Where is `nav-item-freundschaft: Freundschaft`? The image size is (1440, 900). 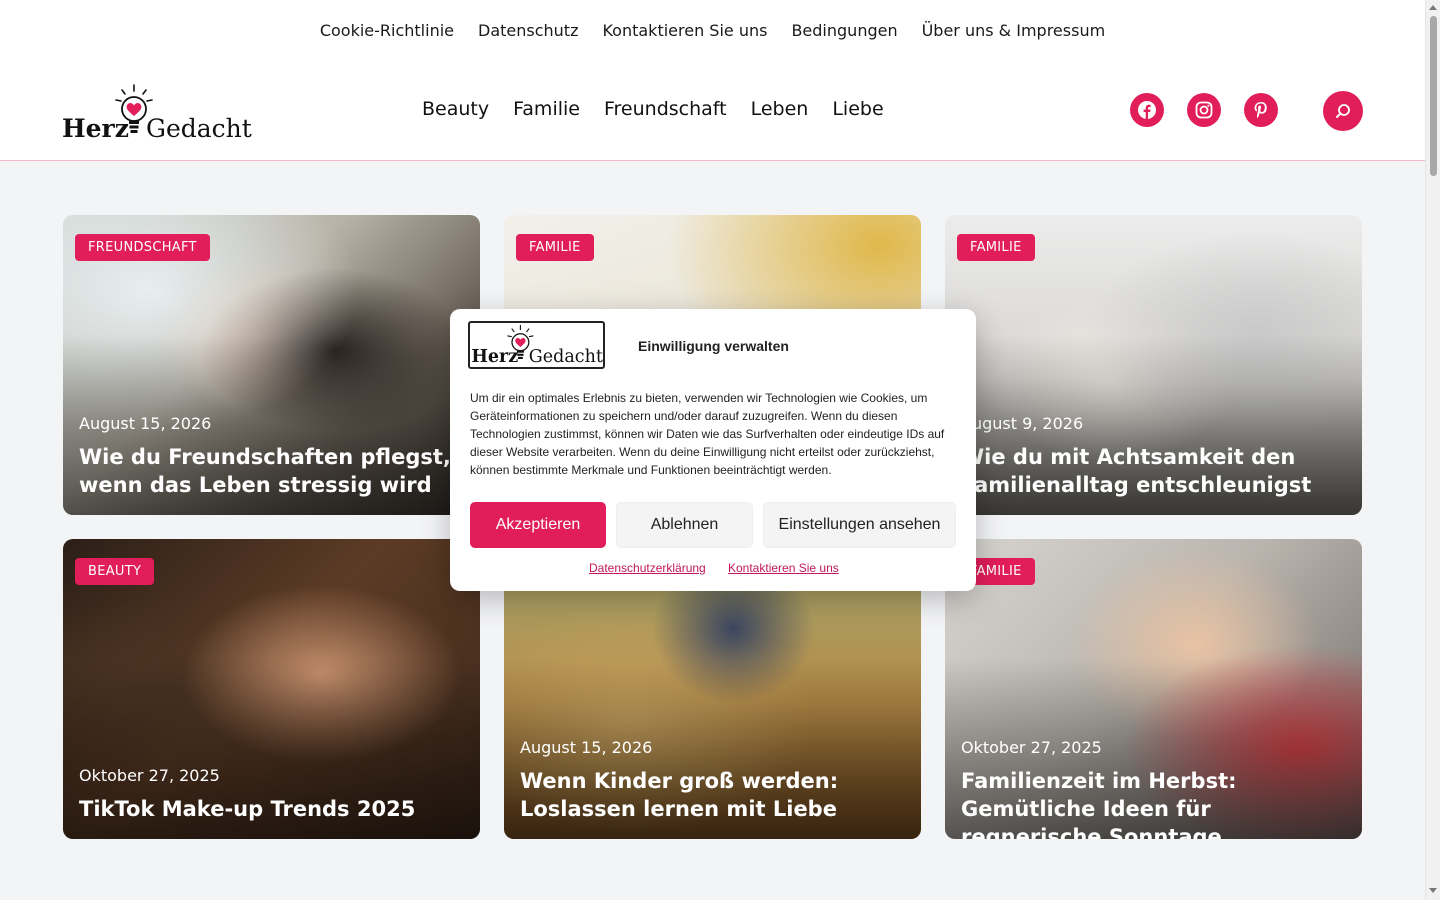
nav-item-freundschaft: Freundschaft is located at coordinates (665, 109).